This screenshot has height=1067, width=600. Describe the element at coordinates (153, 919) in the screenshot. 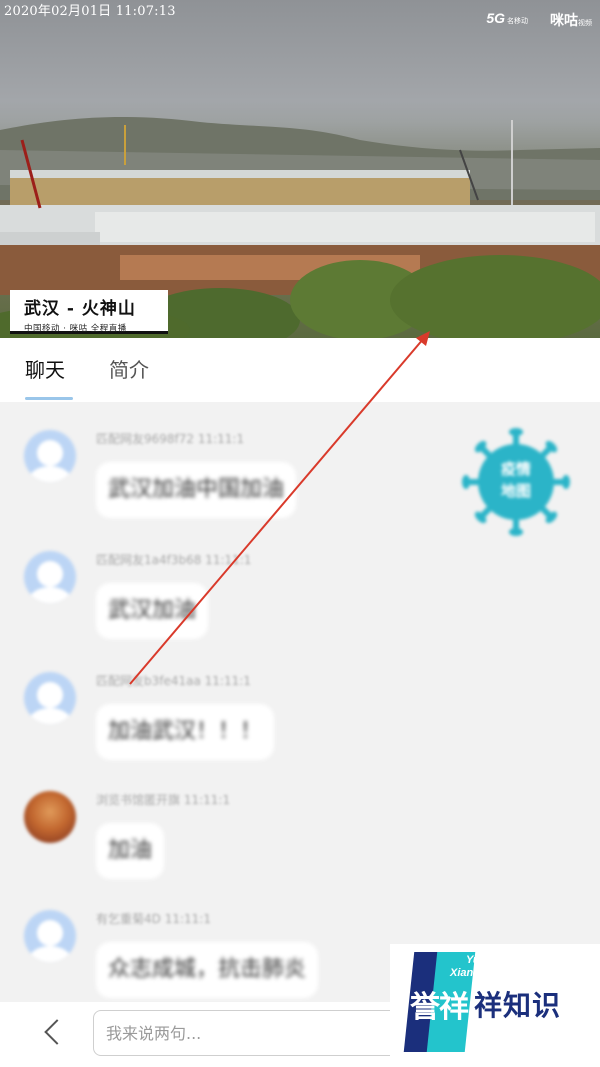

I see `message-meta: 有乞重菊4D 11:11:1` at that location.